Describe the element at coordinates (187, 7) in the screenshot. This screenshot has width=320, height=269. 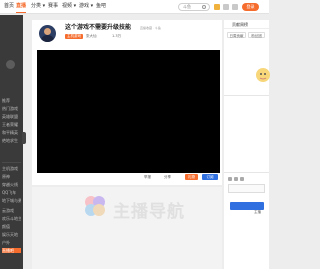
I see `search-input: 斗鱼` at that location.